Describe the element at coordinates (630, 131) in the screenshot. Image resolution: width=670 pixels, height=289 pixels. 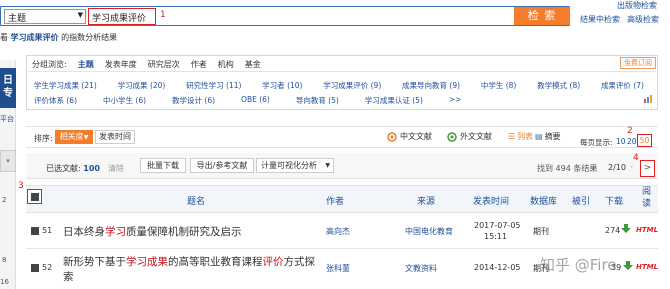
I see `annotation-2: 2` at that location.